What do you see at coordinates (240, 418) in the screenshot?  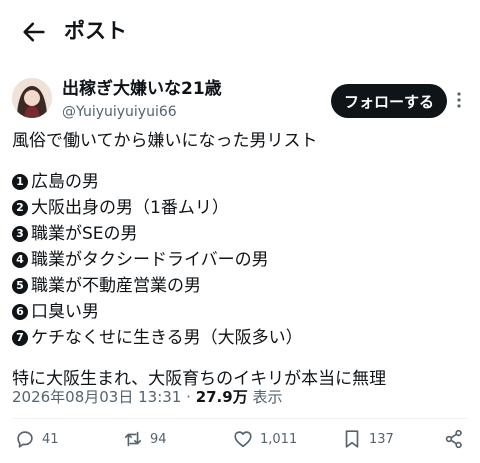 I see `divider` at bounding box center [240, 418].